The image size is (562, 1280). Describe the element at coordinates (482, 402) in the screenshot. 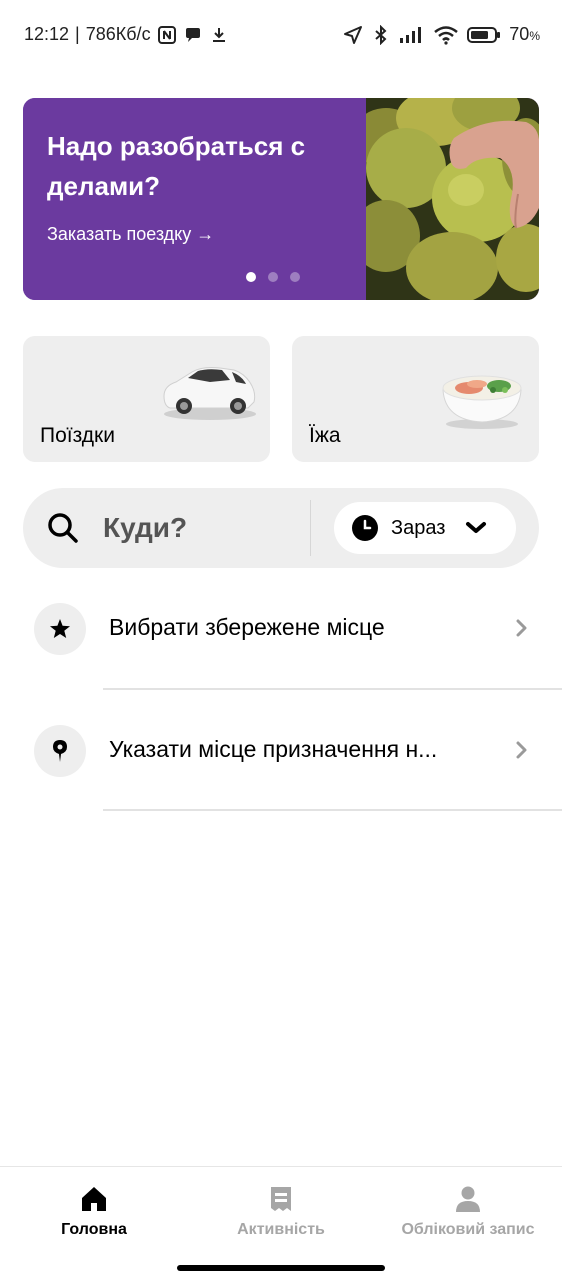

I see `food-bowl-icon` at that location.